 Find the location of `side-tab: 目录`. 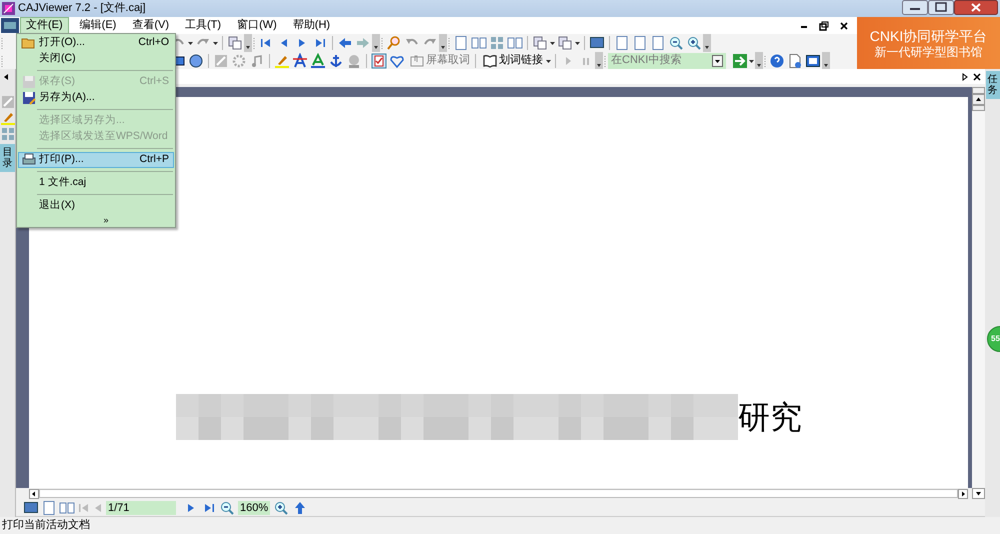

side-tab: 目录 is located at coordinates (7, 158).